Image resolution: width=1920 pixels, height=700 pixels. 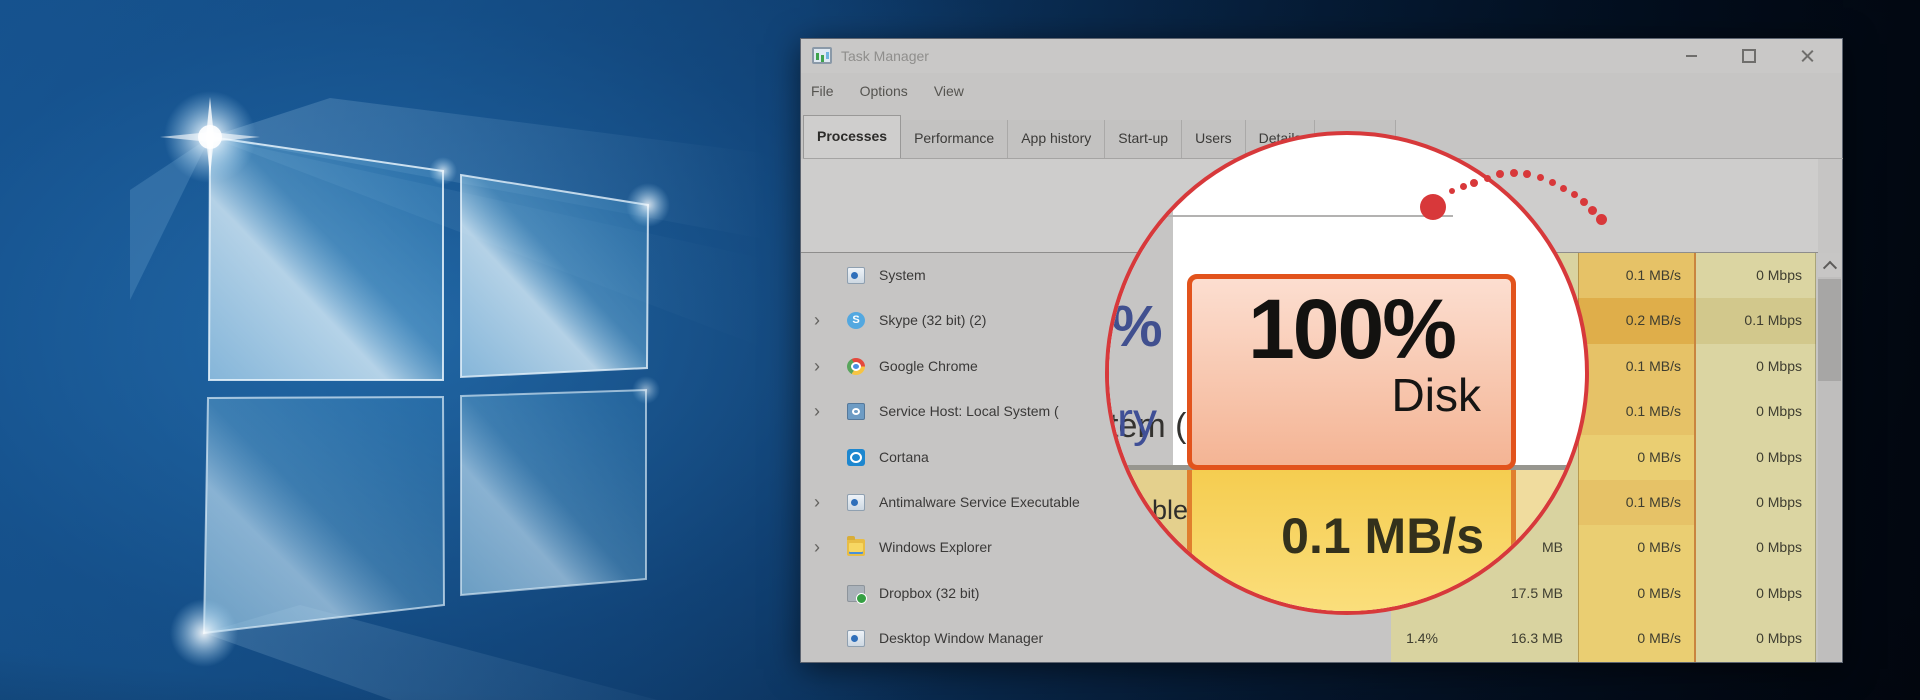 I want to click on menu-item-options: Options, so click(x=884, y=91).